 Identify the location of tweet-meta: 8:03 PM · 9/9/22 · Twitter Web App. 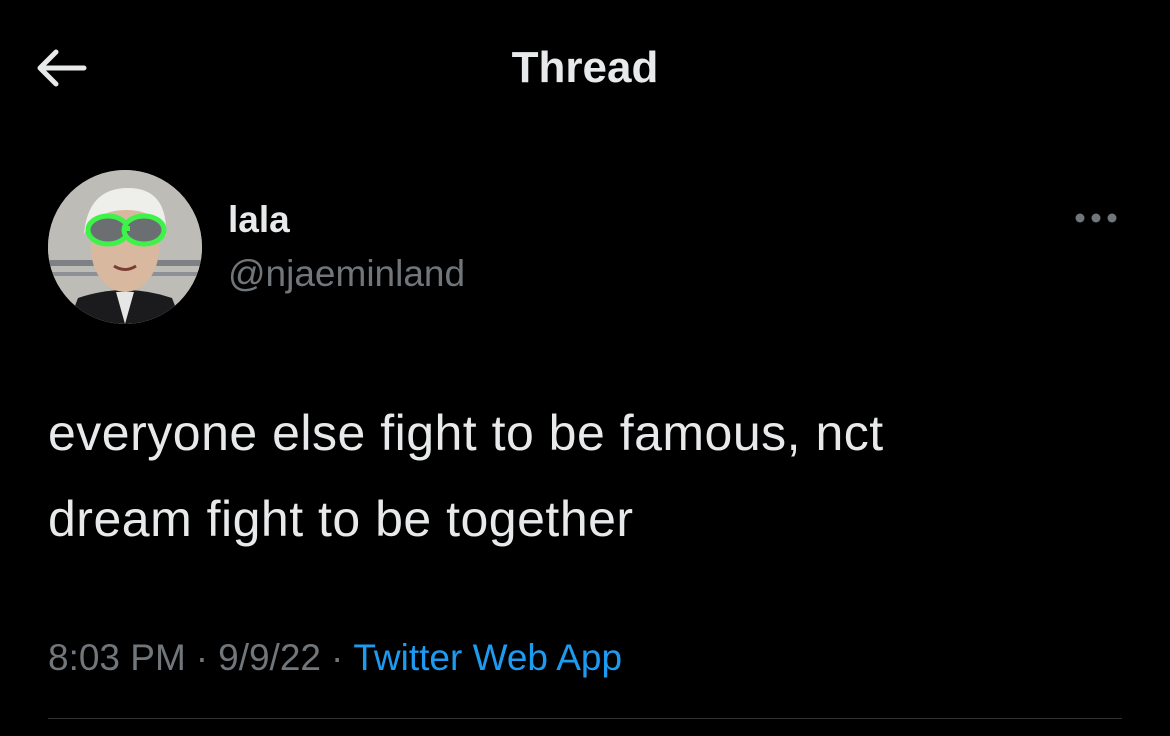
(335, 658).